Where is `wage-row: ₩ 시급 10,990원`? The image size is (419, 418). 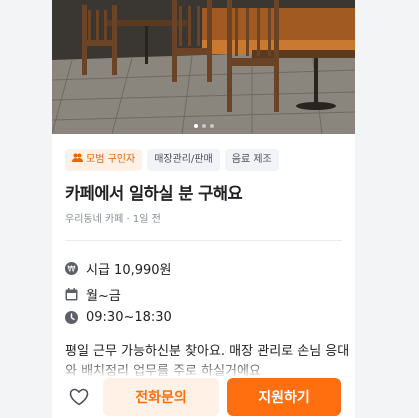 wage-row: ₩ 시급 10,990원 is located at coordinates (118, 268).